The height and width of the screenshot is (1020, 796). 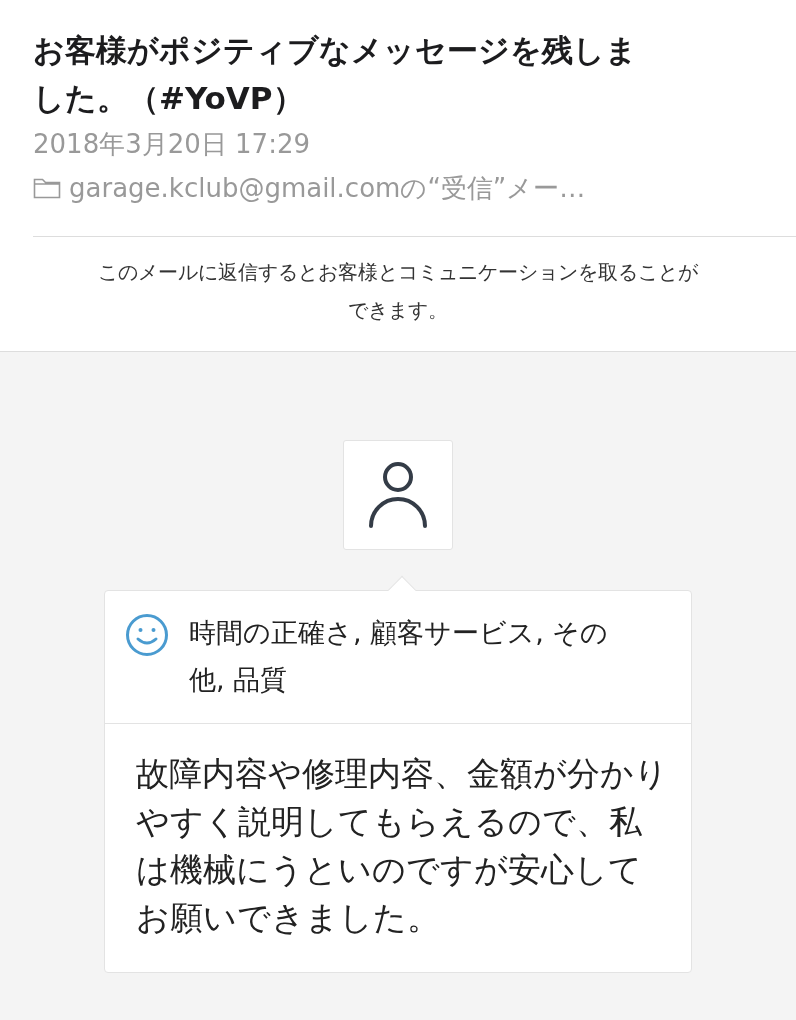 I want to click on reply-notice: このメールに返信するとお客様とコミュニケーションを取ることができます。, so click(x=398, y=291).